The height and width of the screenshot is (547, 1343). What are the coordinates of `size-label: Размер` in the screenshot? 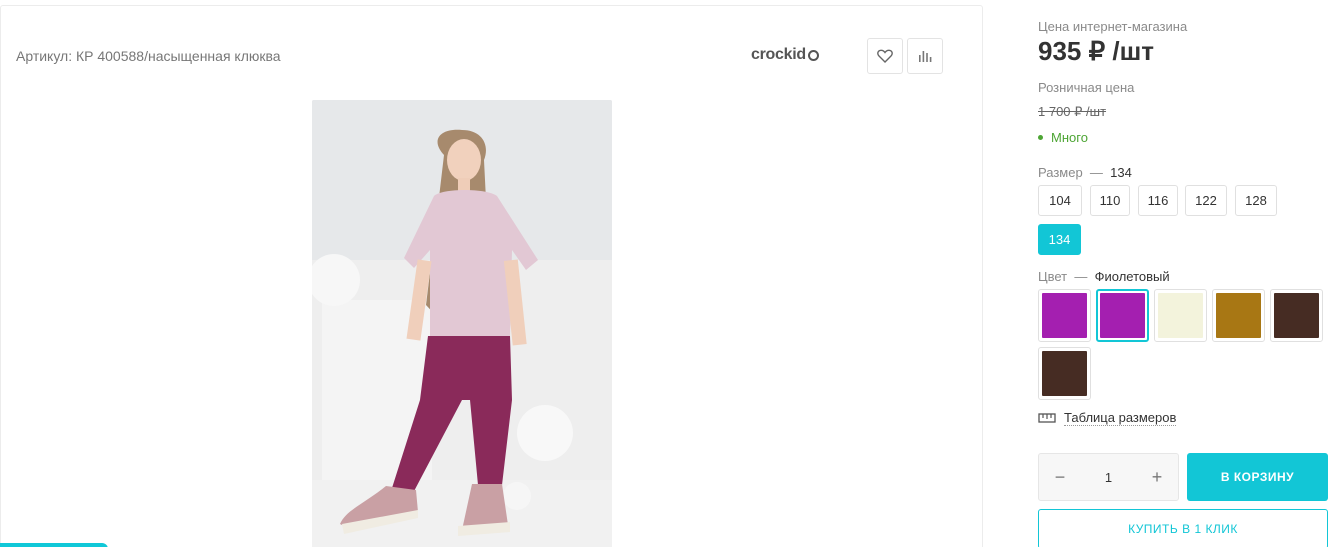 It's located at (1060, 172).